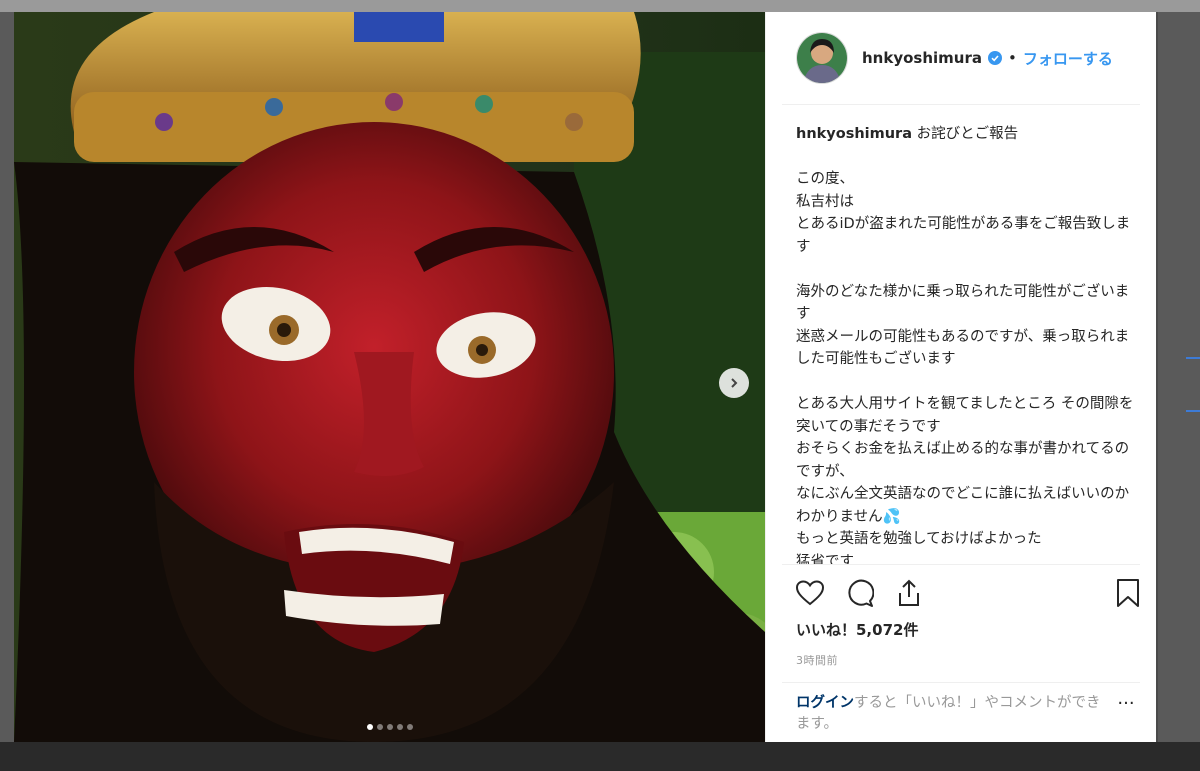 This screenshot has width=1200, height=771. Describe the element at coordinates (909, 595) in the screenshot. I see `share-icon` at that location.